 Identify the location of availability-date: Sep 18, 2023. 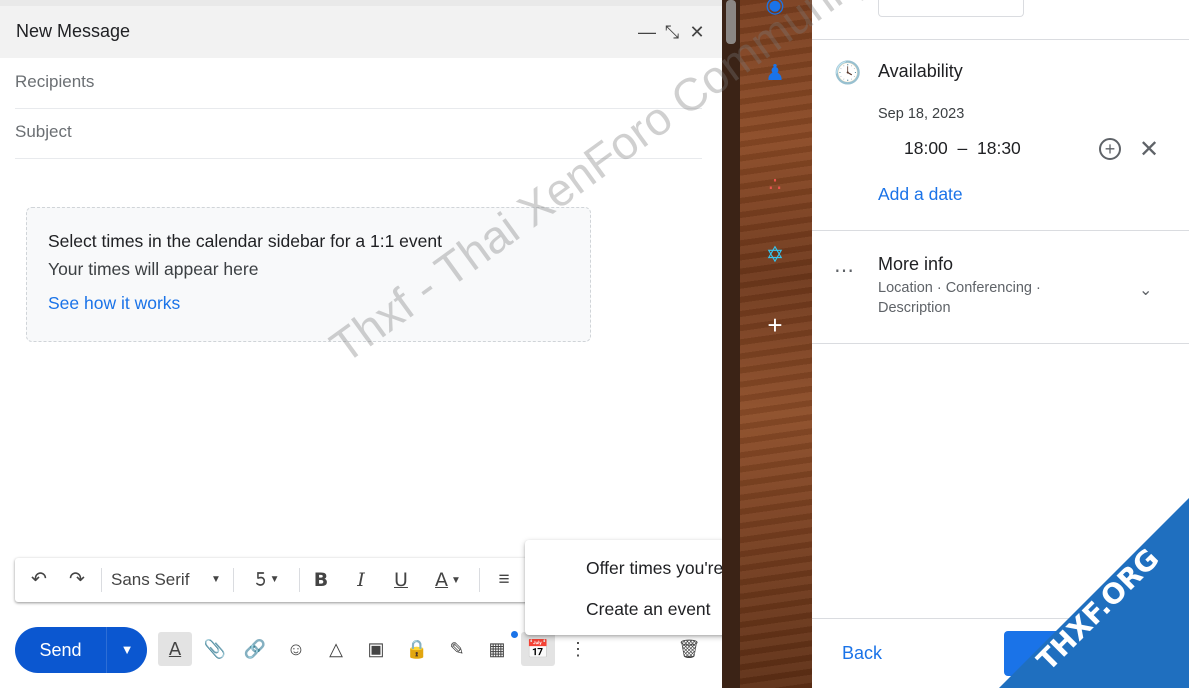
(921, 114).